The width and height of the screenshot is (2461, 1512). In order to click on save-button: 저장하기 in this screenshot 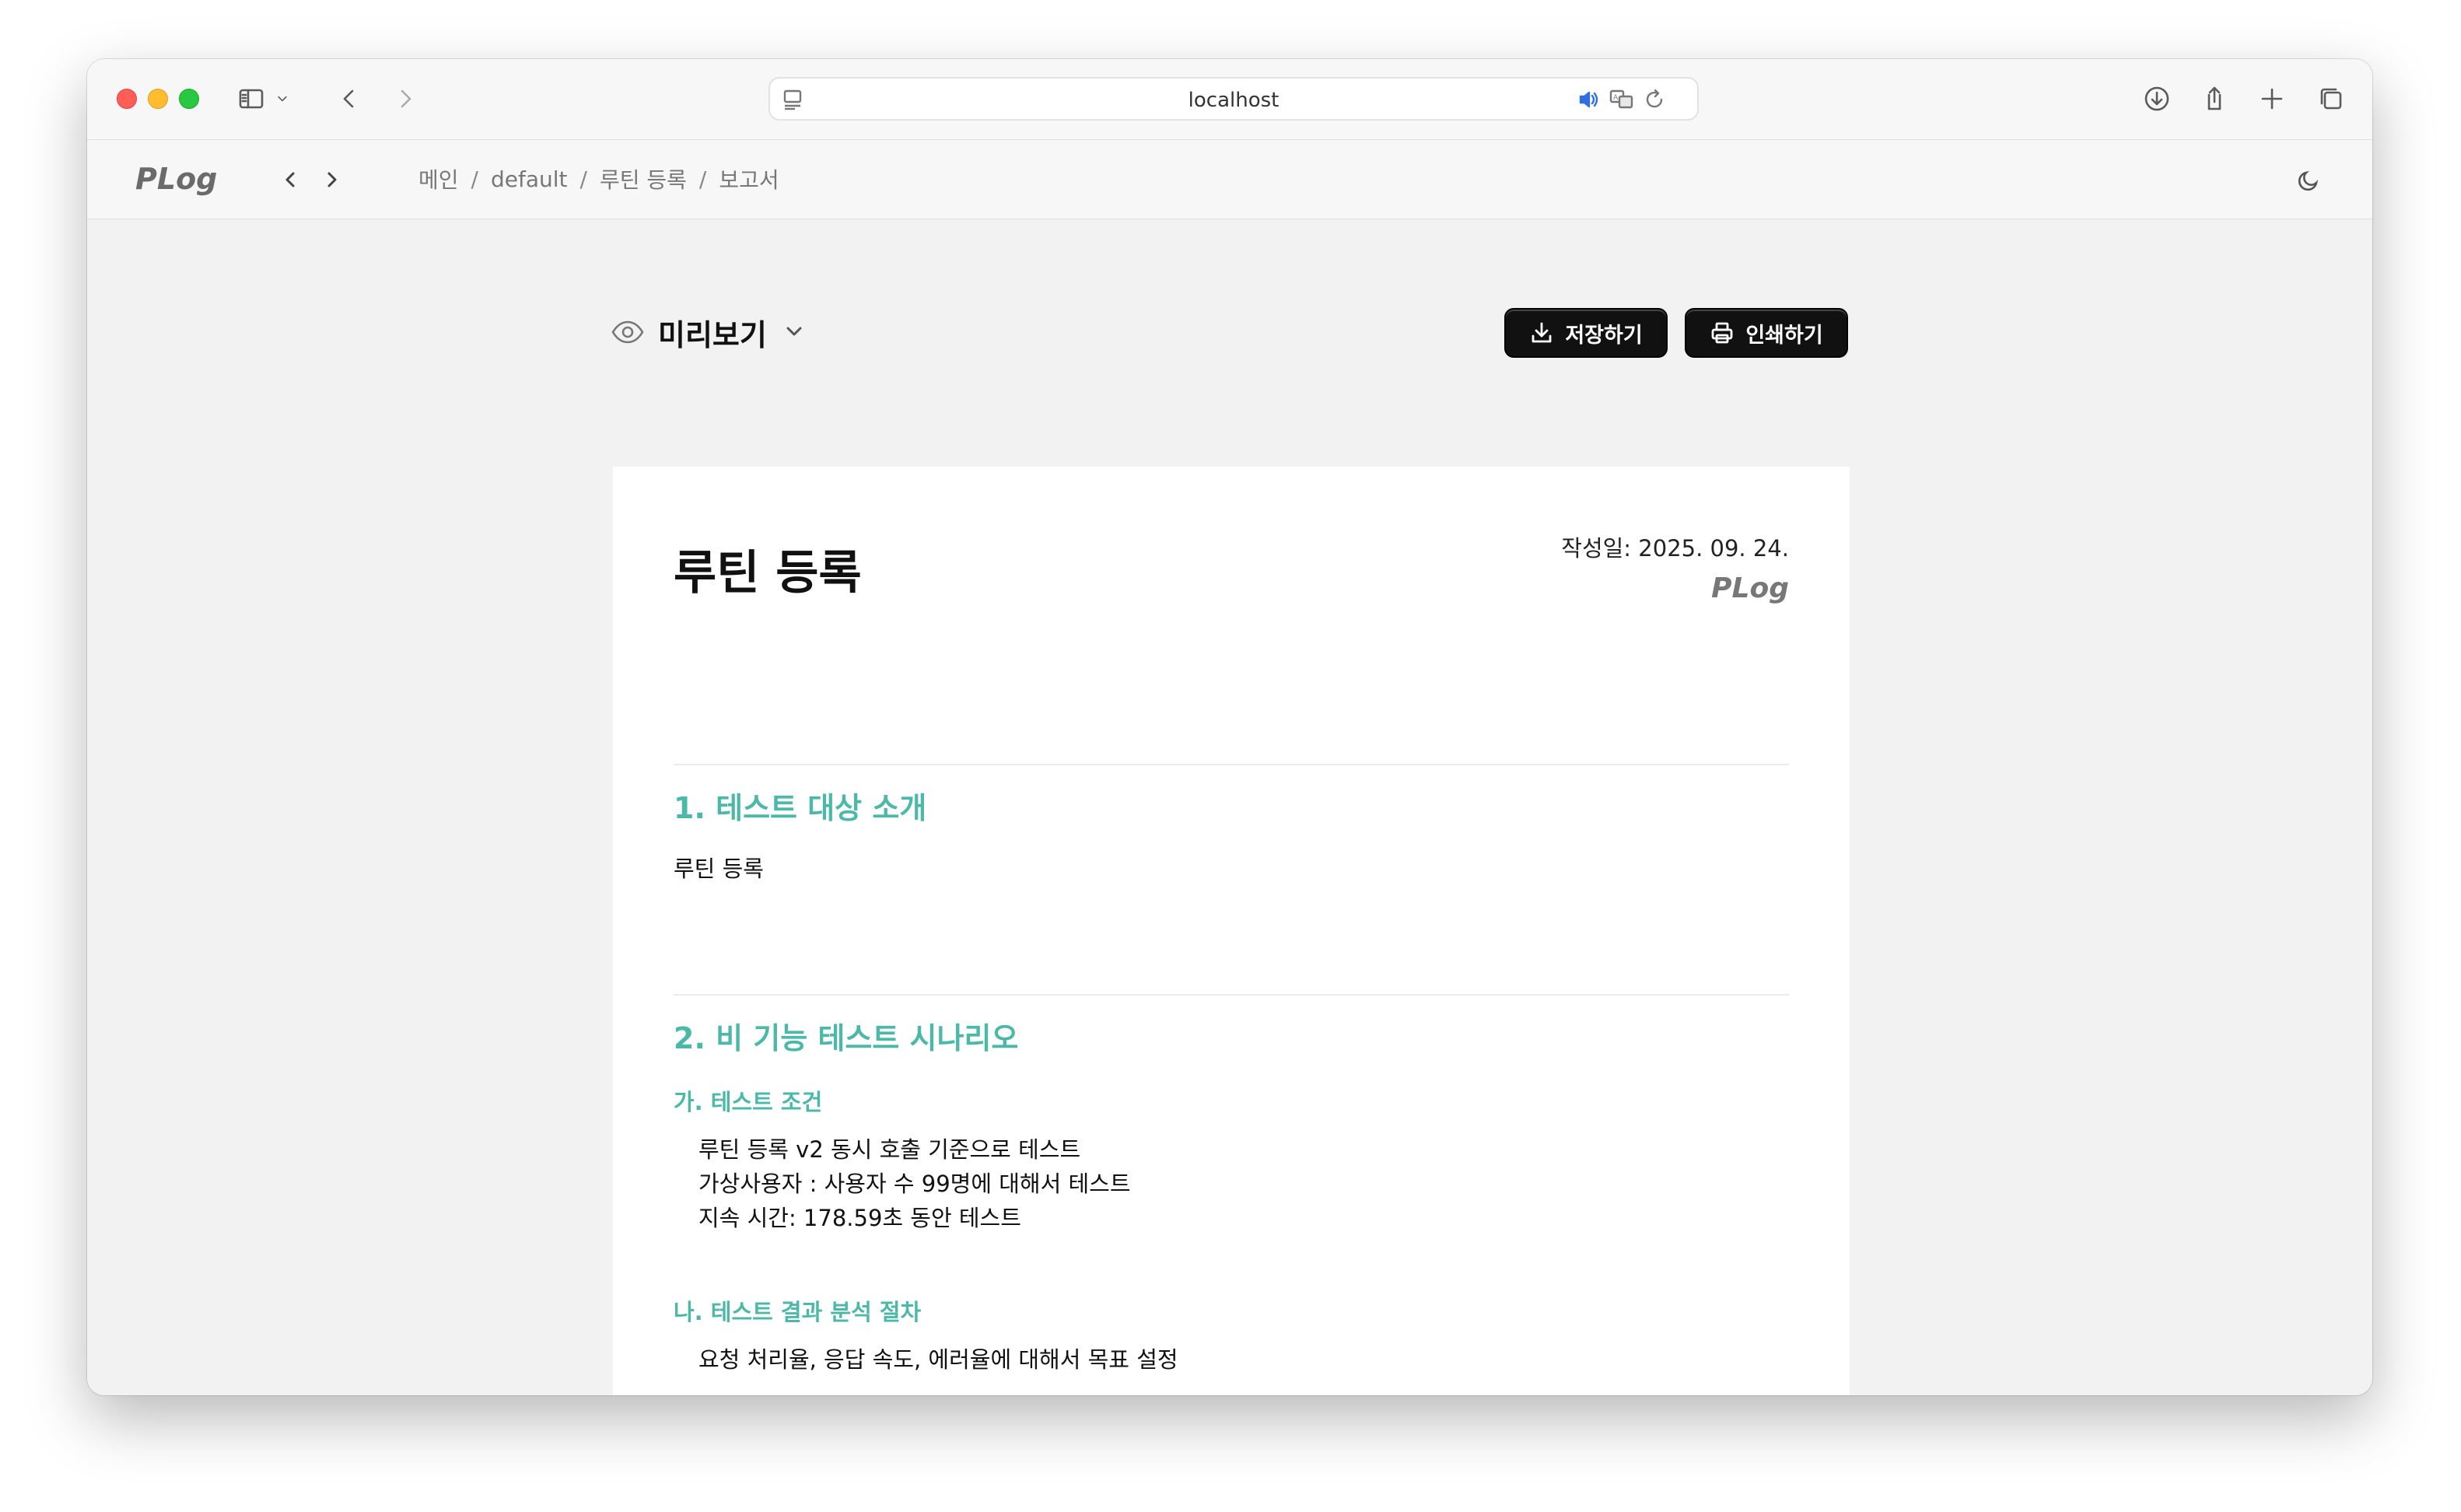, I will do `click(1586, 333)`.